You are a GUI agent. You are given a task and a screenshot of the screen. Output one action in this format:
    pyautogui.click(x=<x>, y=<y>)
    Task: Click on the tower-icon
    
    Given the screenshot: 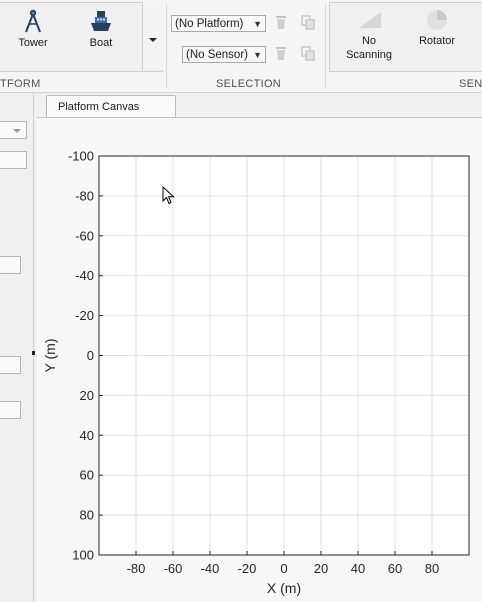 What is the action you would take?
    pyautogui.click(x=33, y=21)
    